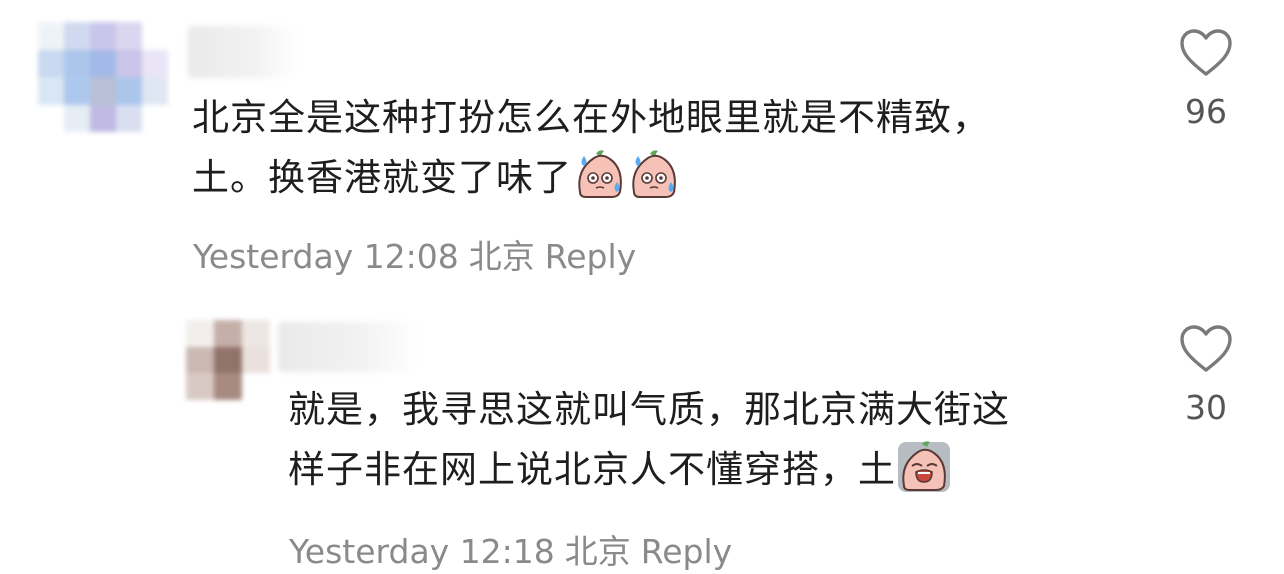  What do you see at coordinates (1206, 111) in the screenshot?
I see `like-count: 96` at bounding box center [1206, 111].